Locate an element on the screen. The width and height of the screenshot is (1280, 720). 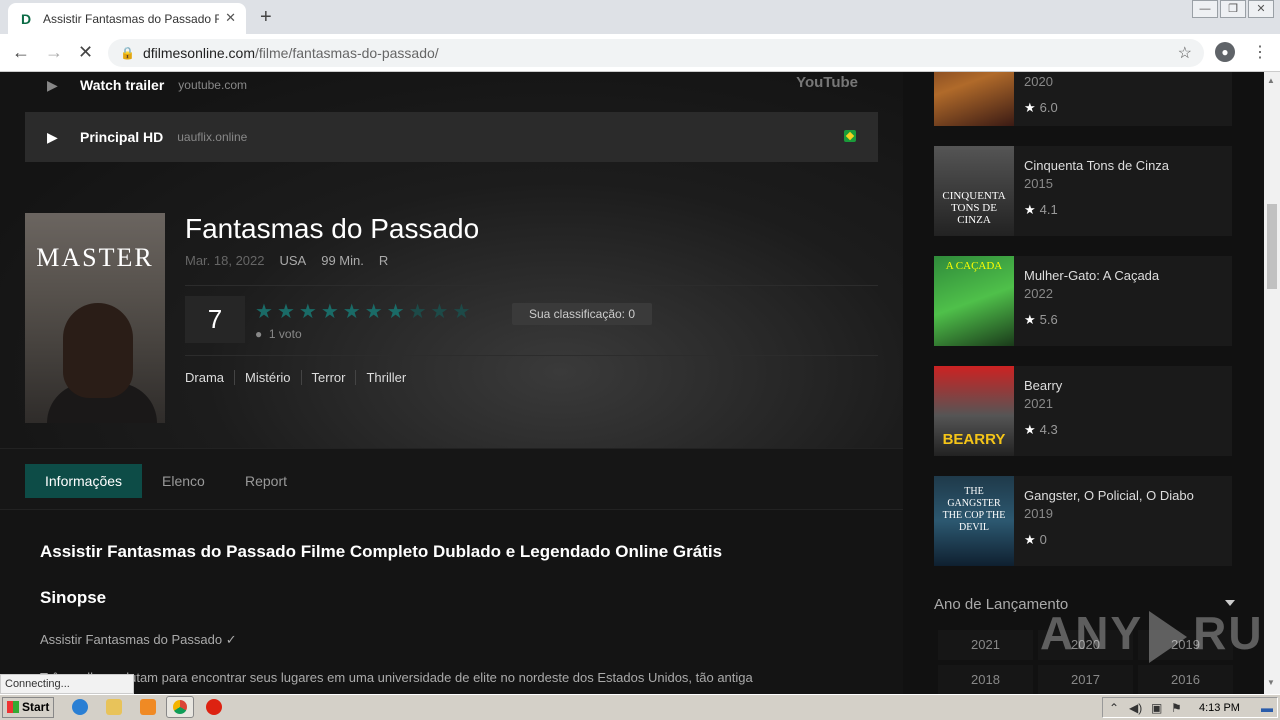
movie-rating: ★ 6.0 is located at coordinates (1041, 107).